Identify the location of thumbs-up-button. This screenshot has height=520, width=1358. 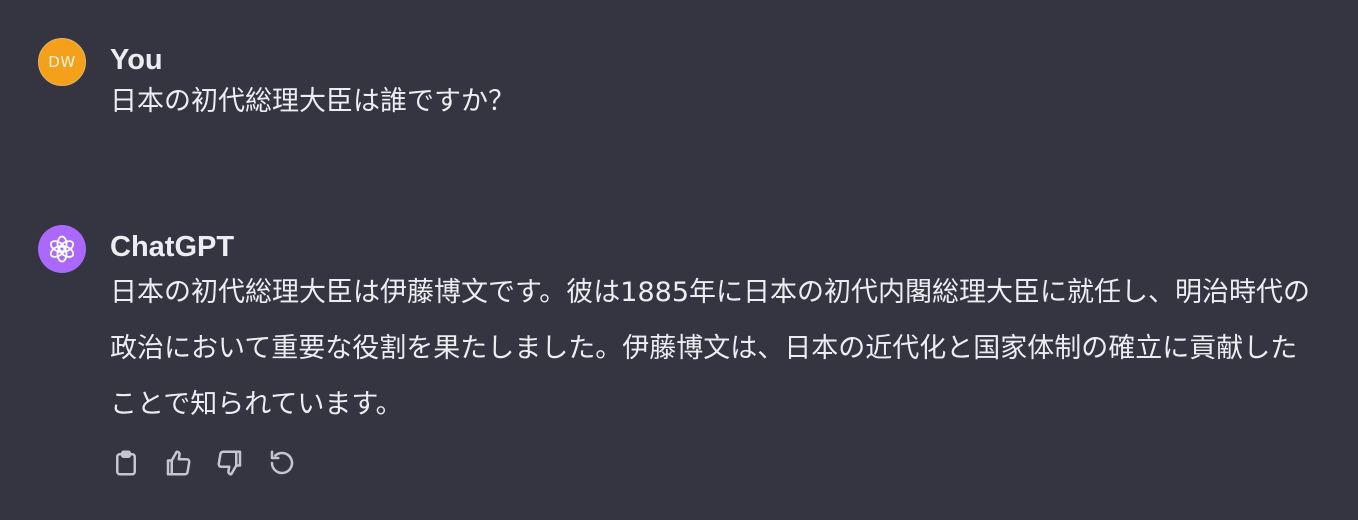
(178, 463).